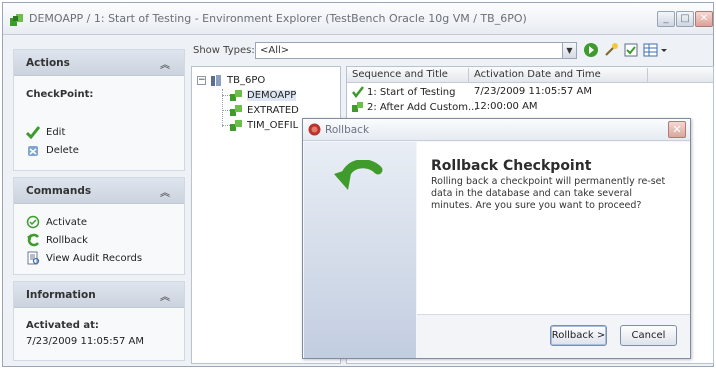 Image resolution: width=716 pixels, height=369 pixels. I want to click on grid-view-icon, so click(651, 50).